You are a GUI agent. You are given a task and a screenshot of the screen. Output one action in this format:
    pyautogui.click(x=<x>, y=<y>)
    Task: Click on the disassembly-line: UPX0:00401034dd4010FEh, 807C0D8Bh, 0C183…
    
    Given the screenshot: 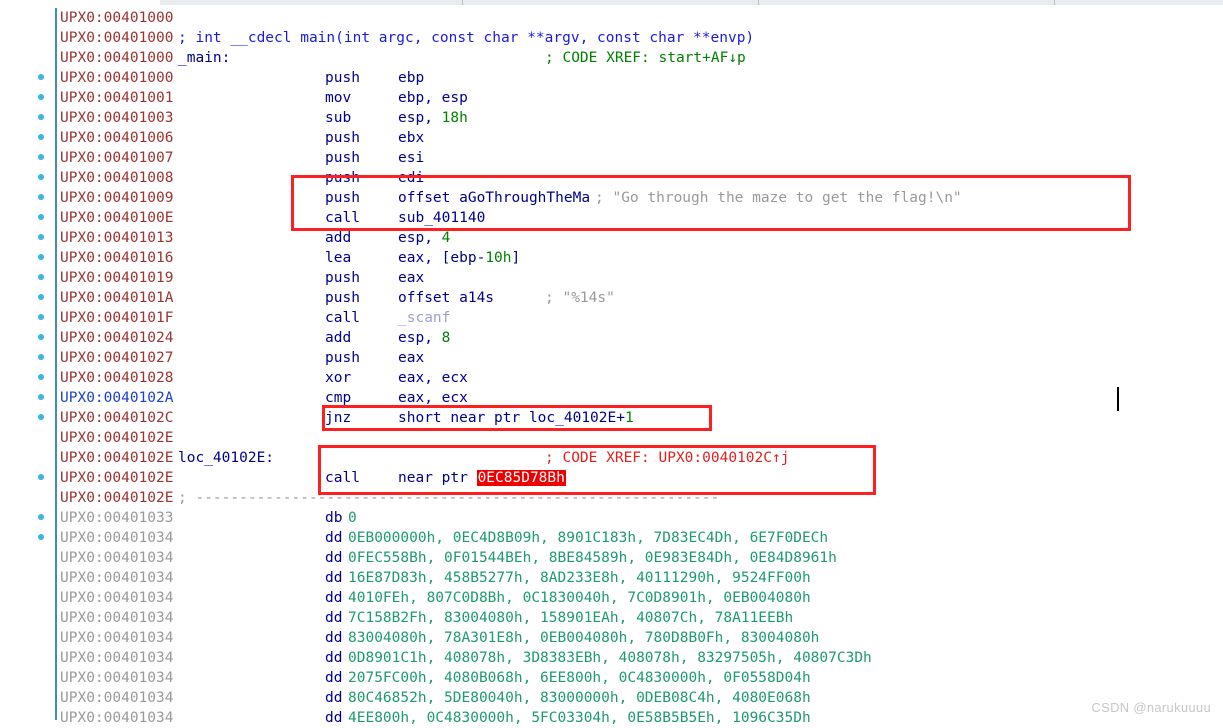 What is the action you would take?
    pyautogui.click(x=611, y=598)
    